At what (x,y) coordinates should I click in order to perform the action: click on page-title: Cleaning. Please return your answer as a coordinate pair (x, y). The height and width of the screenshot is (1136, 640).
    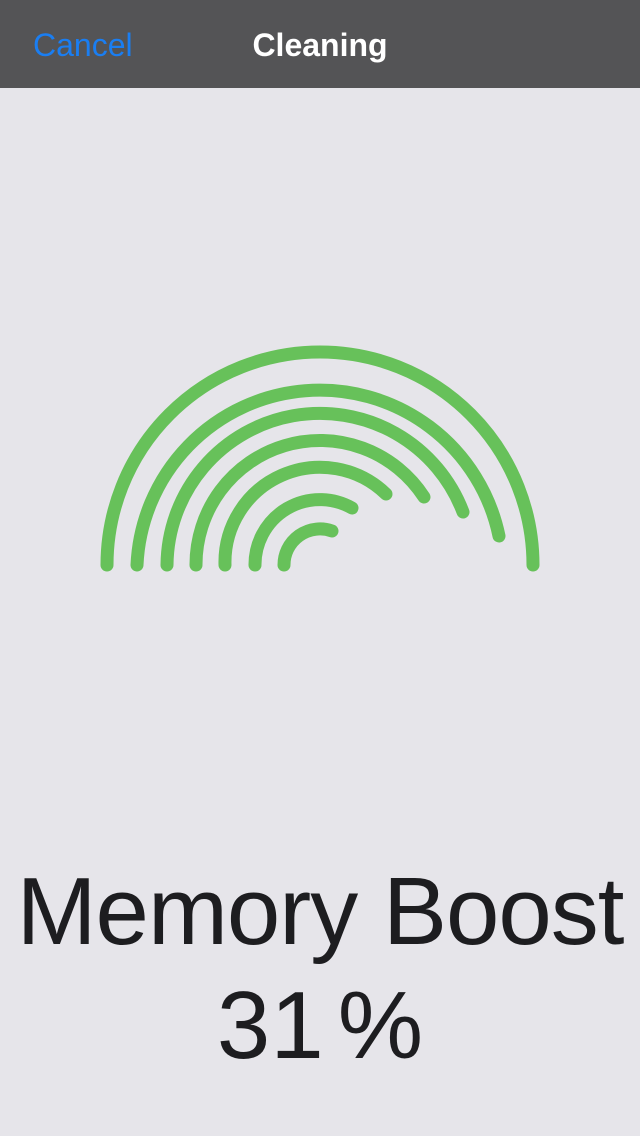
    Looking at the image, I should click on (320, 45).